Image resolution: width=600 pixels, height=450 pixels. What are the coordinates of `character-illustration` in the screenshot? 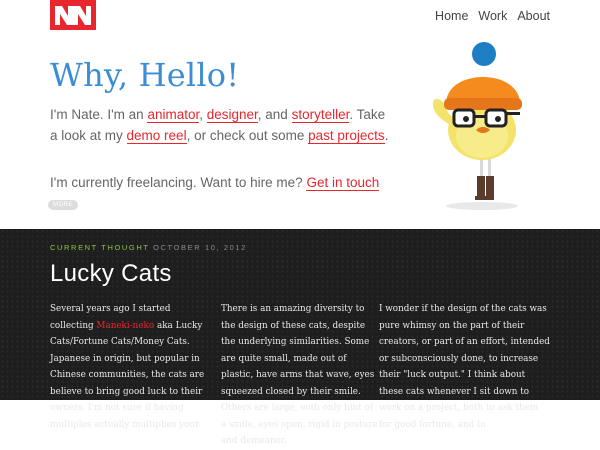 It's located at (480, 125).